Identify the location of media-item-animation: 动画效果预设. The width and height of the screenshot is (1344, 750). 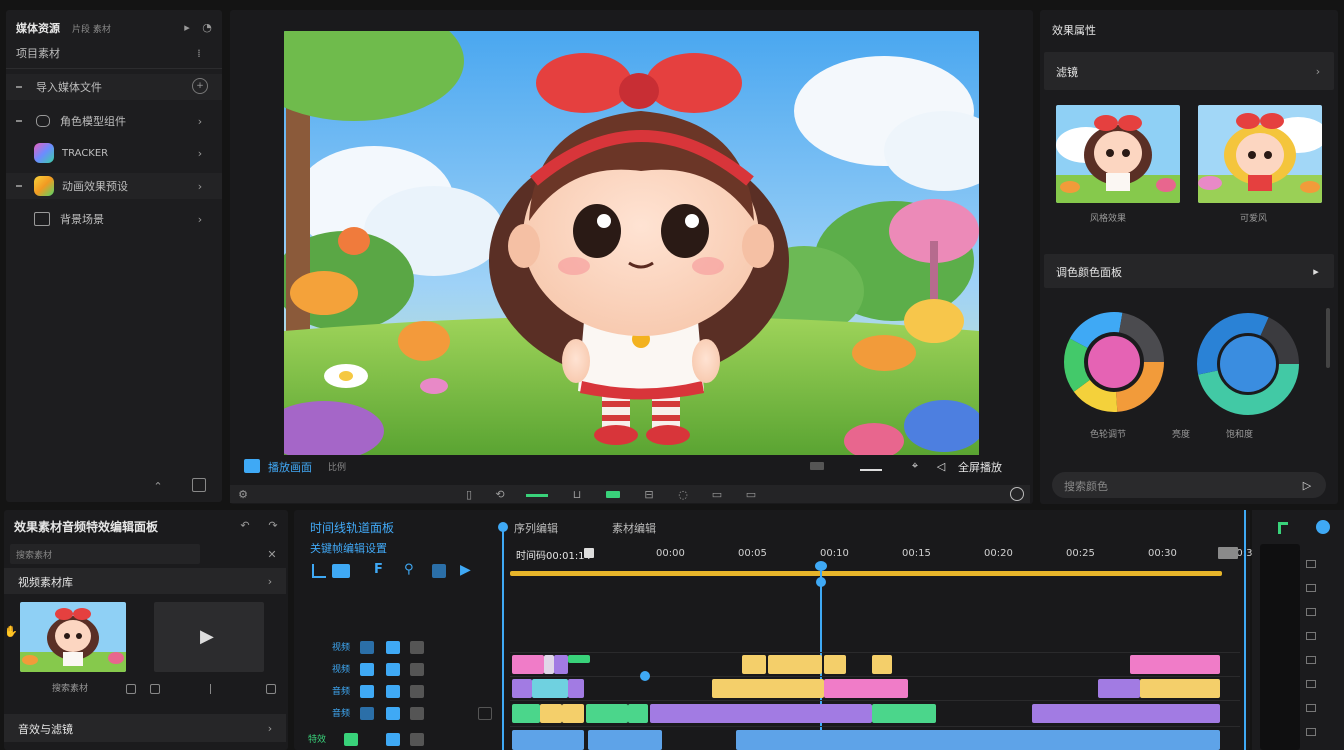
(114, 186).